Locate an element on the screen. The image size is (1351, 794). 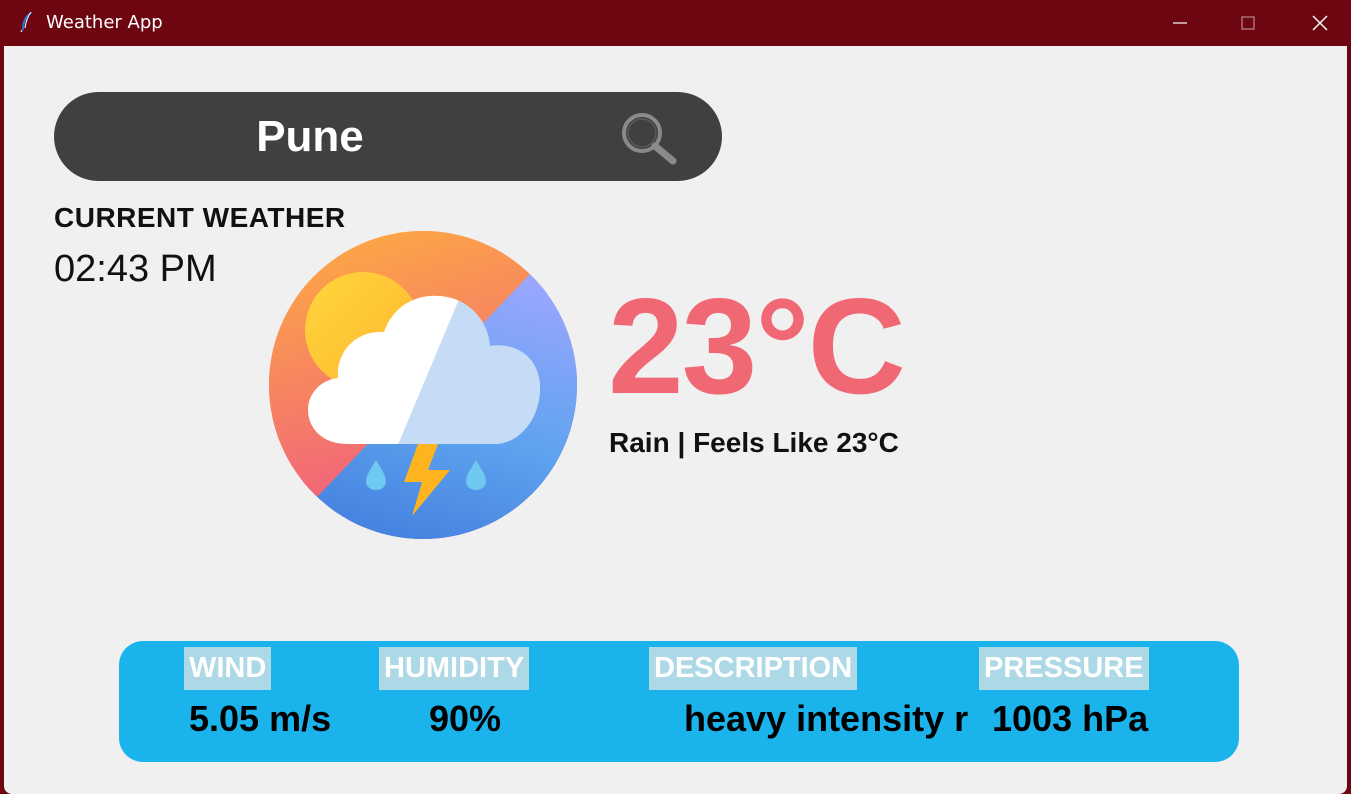
pressure-value: 1003 hPa is located at coordinates (1102, 719).